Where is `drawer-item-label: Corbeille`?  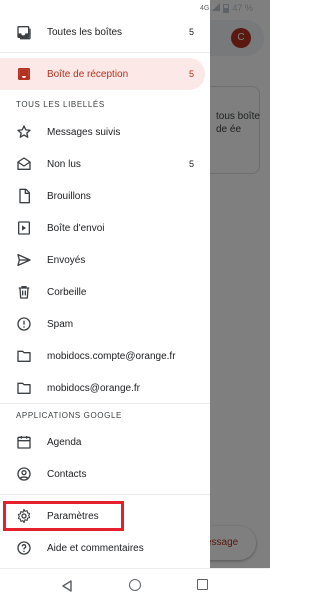
drawer-item-label: Corbeille is located at coordinates (67, 292).